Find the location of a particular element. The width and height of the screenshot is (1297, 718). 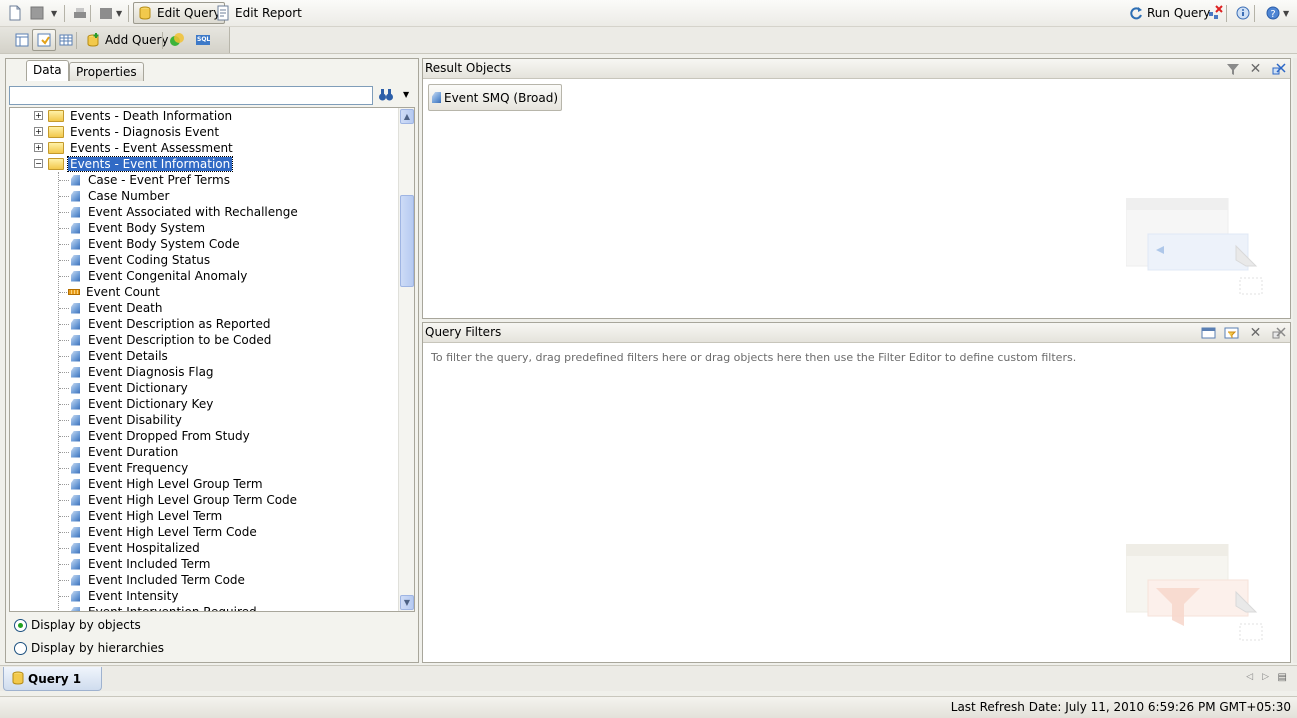

tree-object: Event Duration is located at coordinates (125, 452).